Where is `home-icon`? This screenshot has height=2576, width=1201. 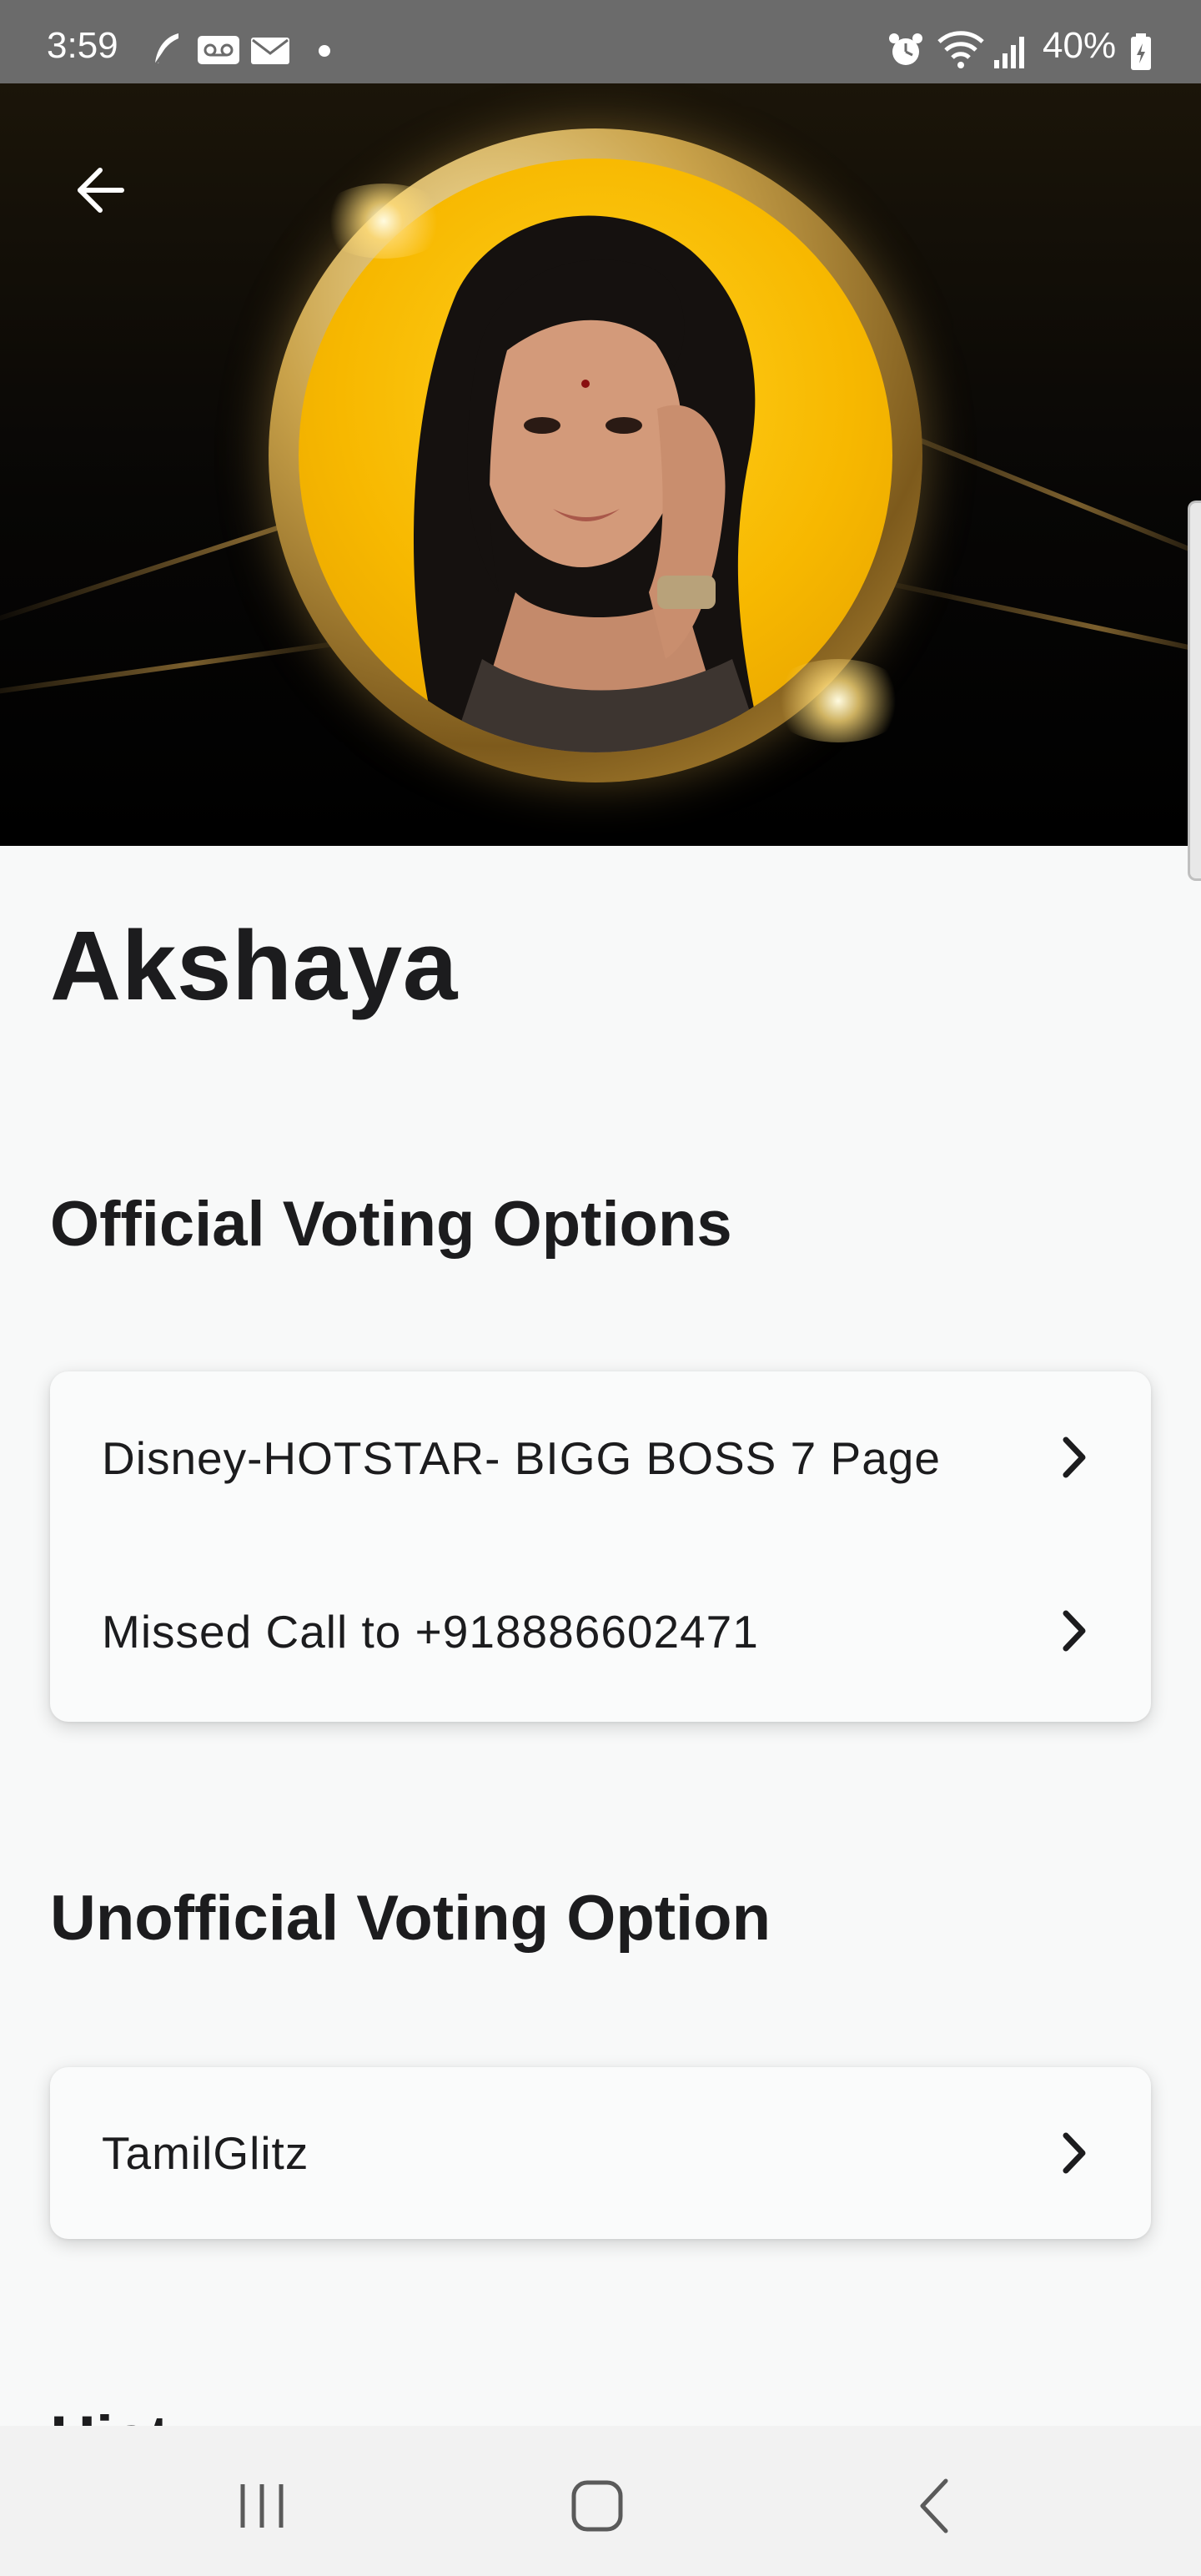 home-icon is located at coordinates (597, 2506).